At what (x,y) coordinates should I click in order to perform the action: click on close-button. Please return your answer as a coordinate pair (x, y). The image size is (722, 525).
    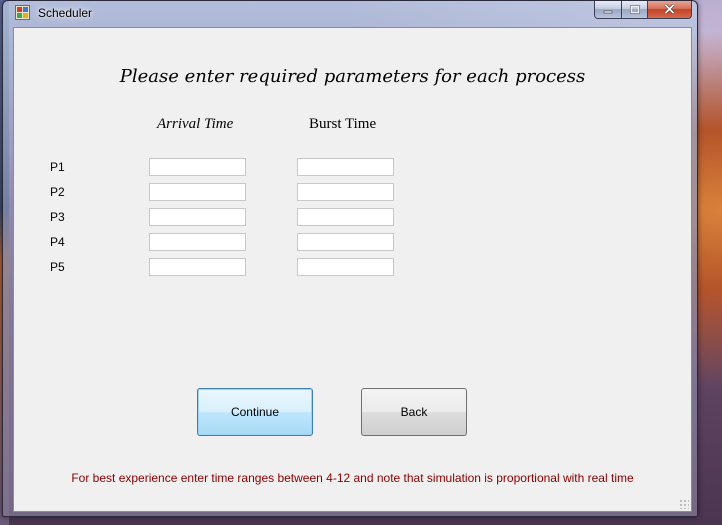
    Looking at the image, I should click on (670, 10).